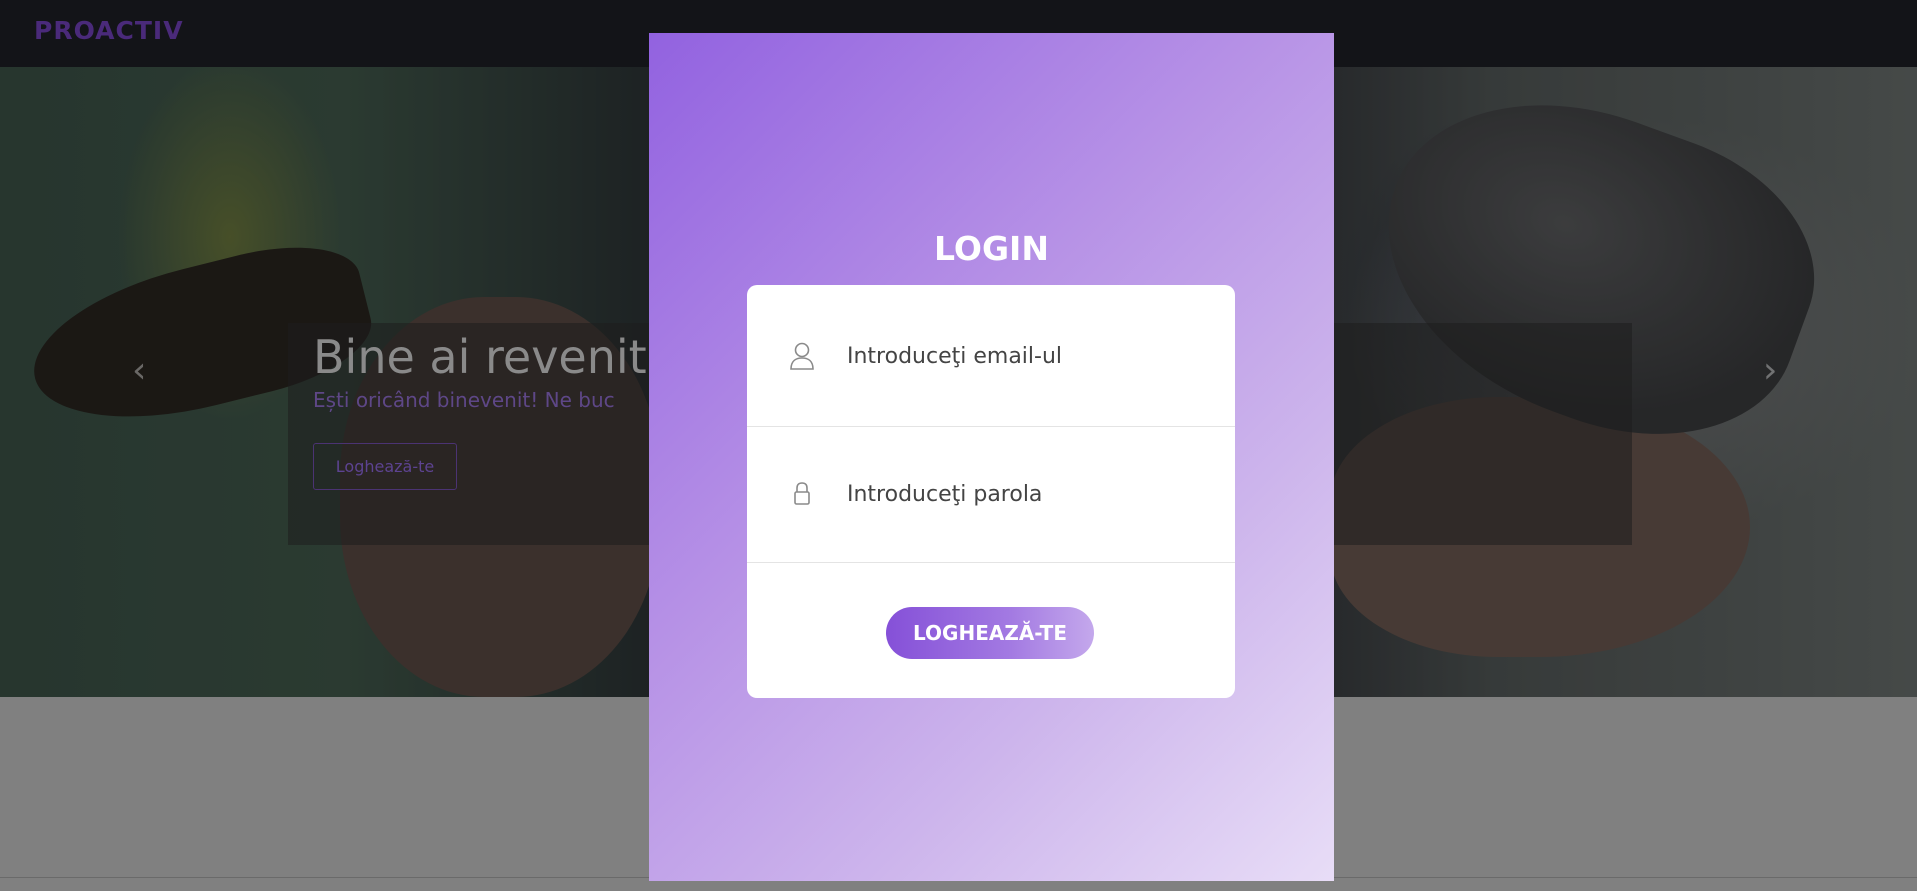 Image resolution: width=1917 pixels, height=891 pixels. What do you see at coordinates (385, 466) in the screenshot?
I see `hero-login-button: Loghează-te` at bounding box center [385, 466].